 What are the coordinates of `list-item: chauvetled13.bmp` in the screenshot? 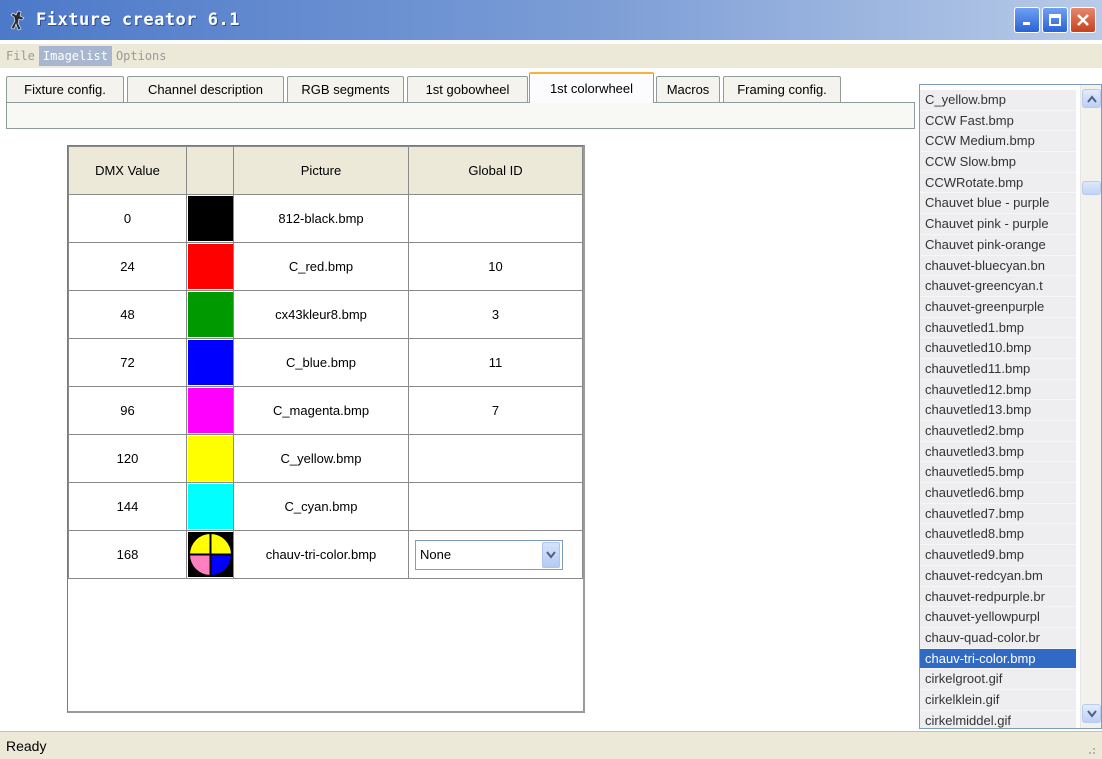 It's located at (998, 410).